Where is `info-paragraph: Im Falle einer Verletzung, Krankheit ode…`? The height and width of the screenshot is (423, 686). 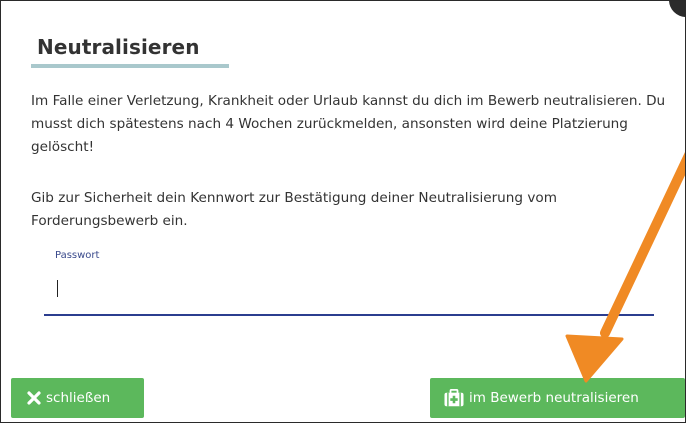 info-paragraph: Im Falle einer Verletzung, Krankheit ode… is located at coordinates (348, 124).